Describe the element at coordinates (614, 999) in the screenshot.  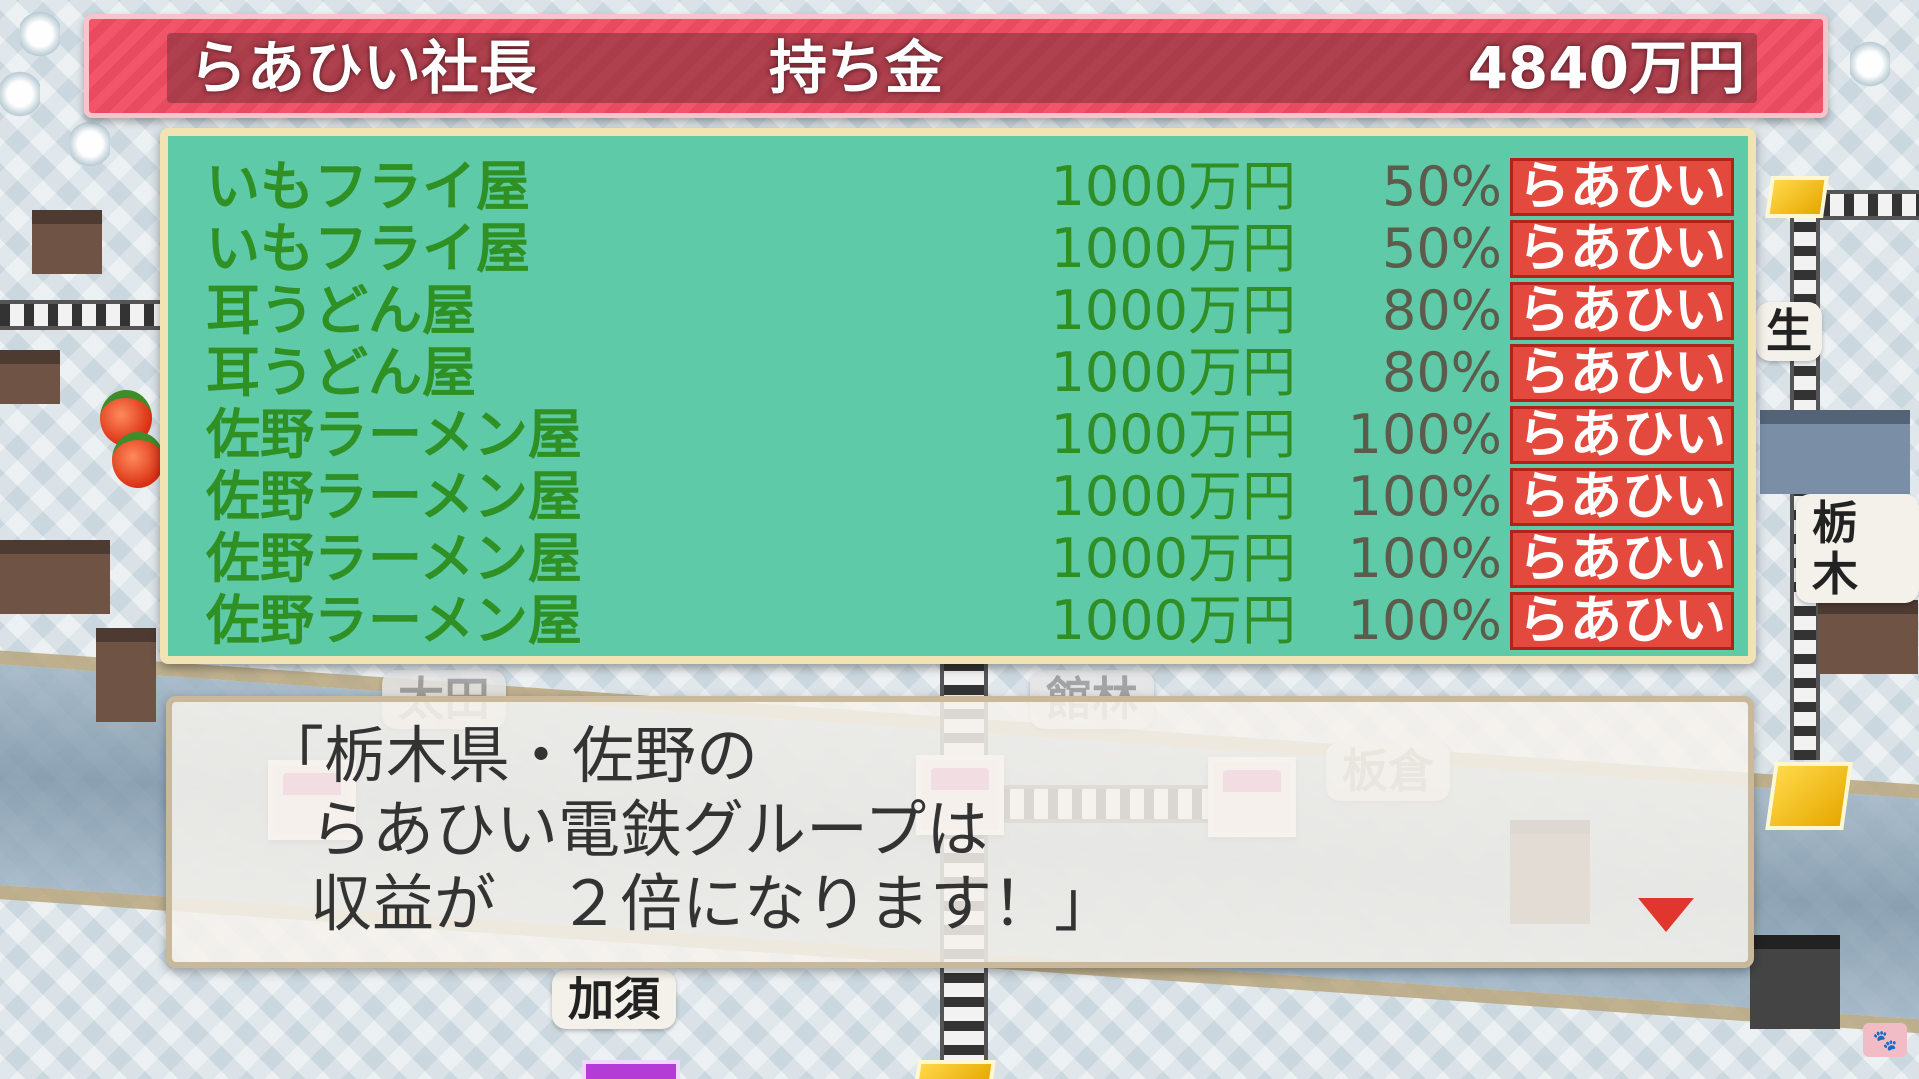
I see `station-label-kazo: 加須` at that location.